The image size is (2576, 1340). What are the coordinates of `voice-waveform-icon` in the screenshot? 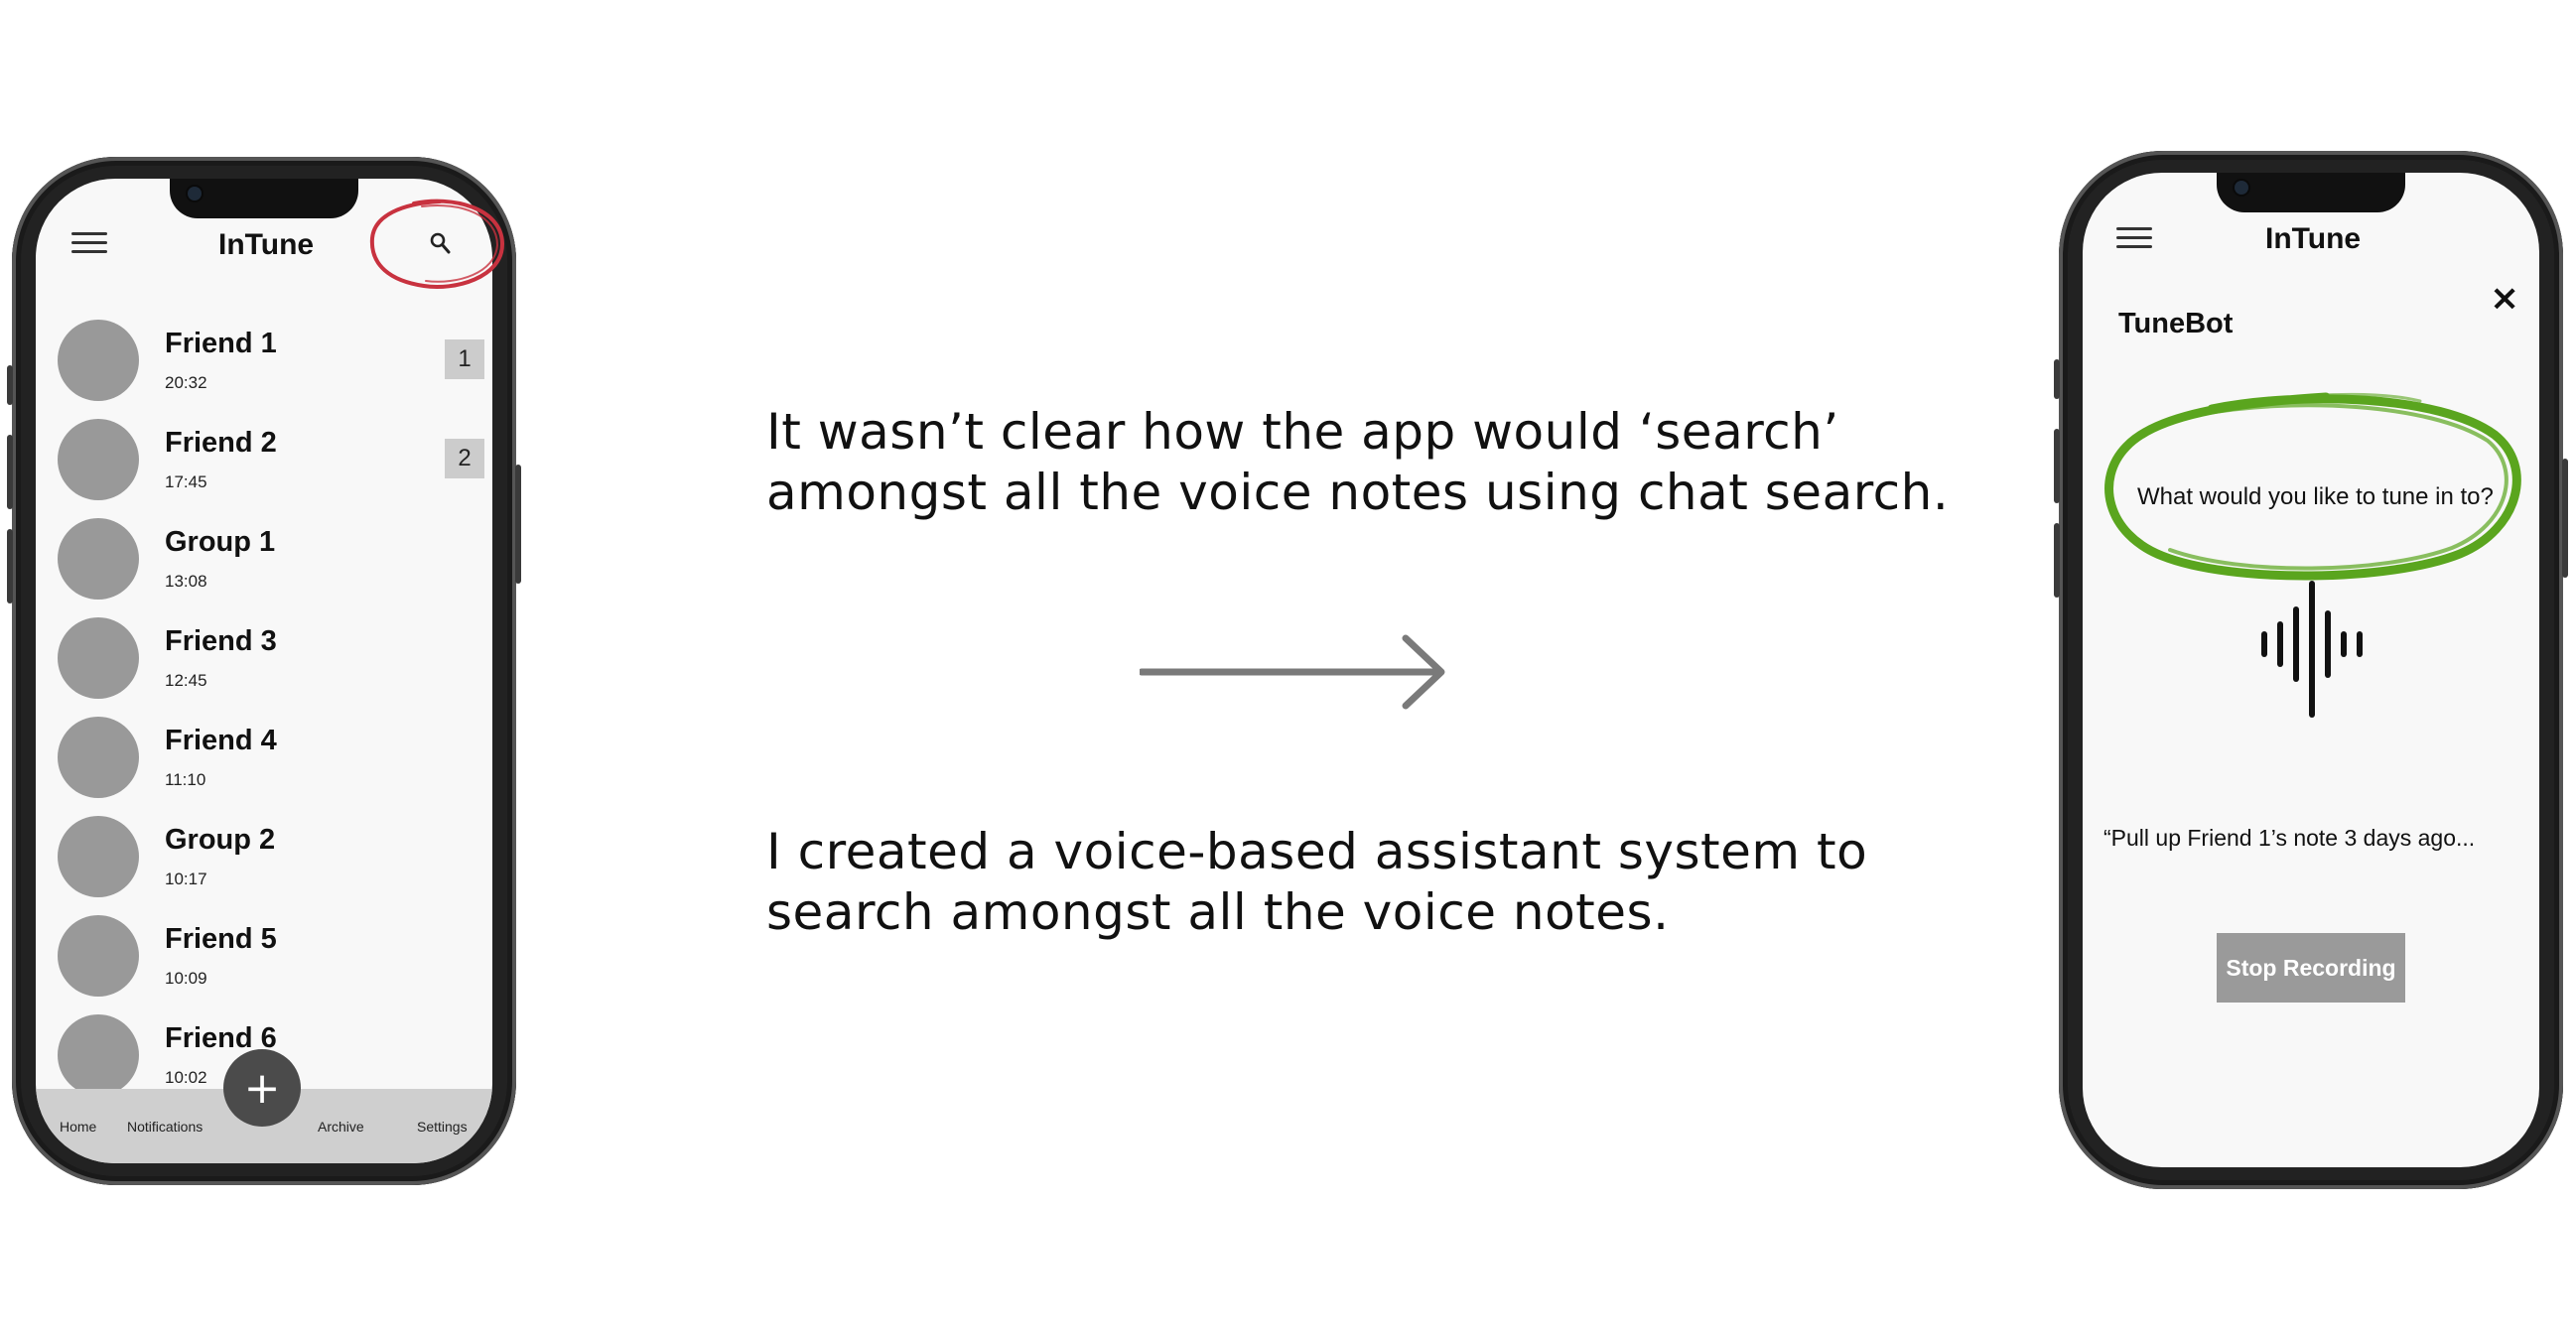 It's located at (2312, 649).